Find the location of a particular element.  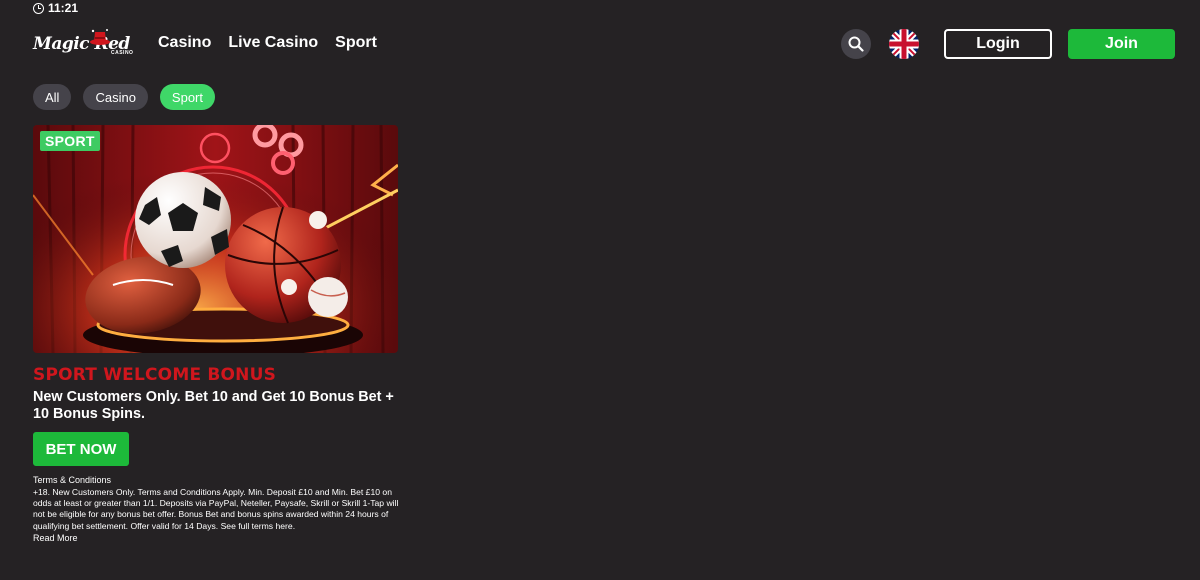

status-bar: 11:21 is located at coordinates (55, 8).